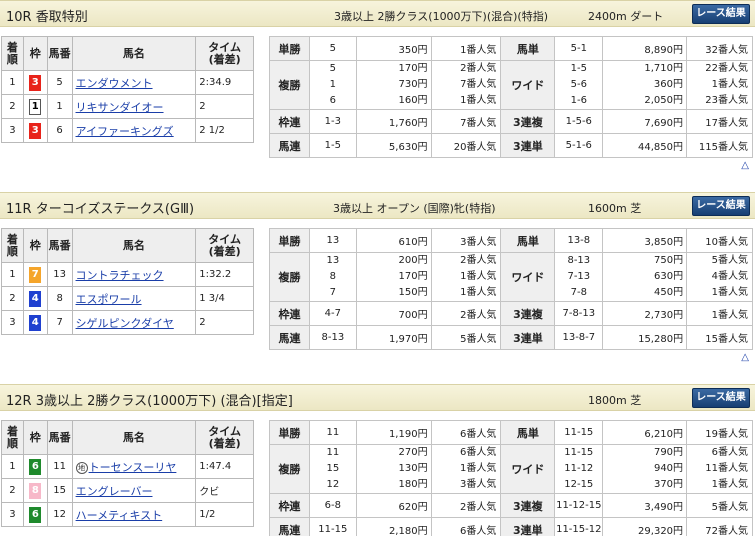 The width and height of the screenshot is (755, 536). Describe the element at coordinates (125, 323) in the screenshot. I see `horse-name-link: シゲルピンクダイヤ` at that location.